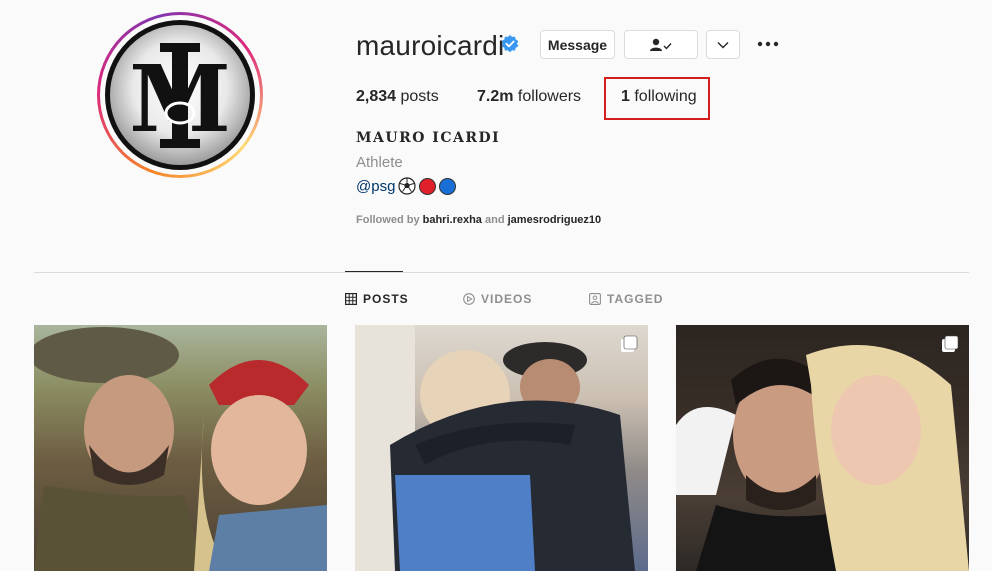 This screenshot has height=571, width=992. What do you see at coordinates (555, 220) in the screenshot?
I see `followed-by-user-2: jamesrodriguez10` at bounding box center [555, 220].